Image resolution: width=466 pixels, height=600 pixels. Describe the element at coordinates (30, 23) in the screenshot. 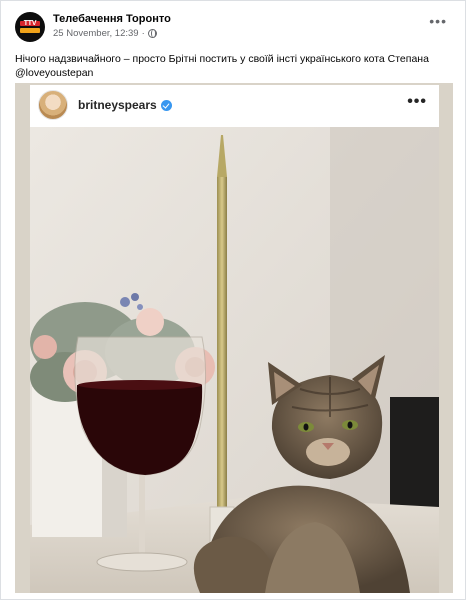

I see `avatar-logo-text: TTV` at that location.